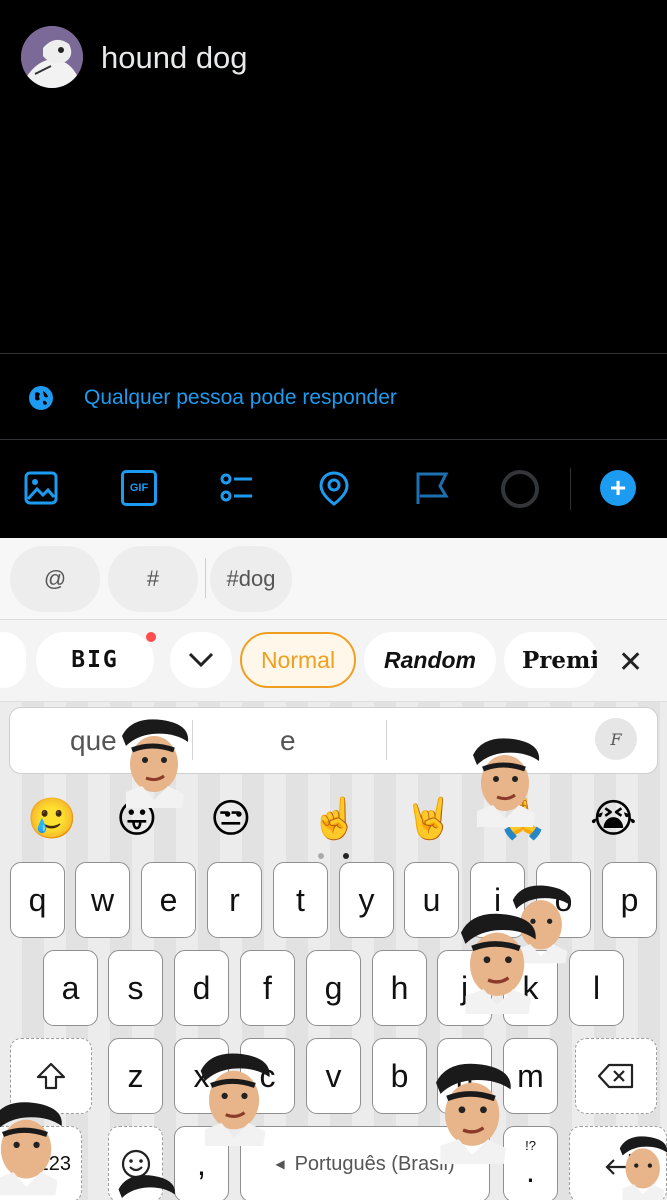 The width and height of the screenshot is (667, 1200). Describe the element at coordinates (70, 988) in the screenshot. I see `key-a: a` at that location.